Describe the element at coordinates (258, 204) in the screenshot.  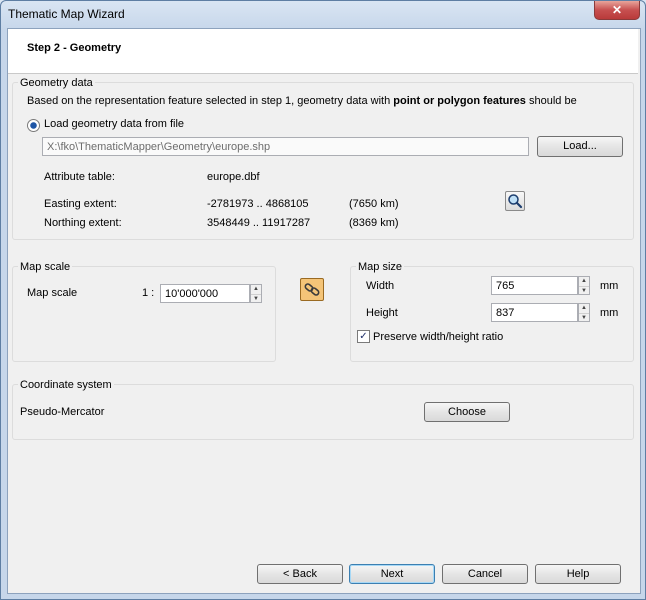
I see `easting-extent-value: -2781973 .. 4868105` at that location.